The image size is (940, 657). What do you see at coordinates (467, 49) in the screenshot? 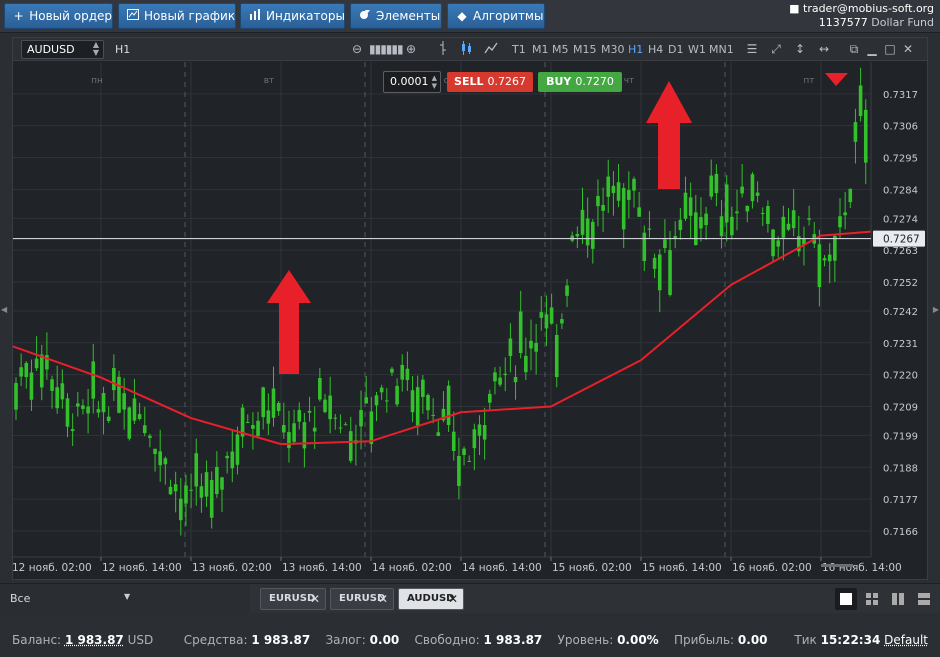
I see `candle-type-icon` at bounding box center [467, 49].